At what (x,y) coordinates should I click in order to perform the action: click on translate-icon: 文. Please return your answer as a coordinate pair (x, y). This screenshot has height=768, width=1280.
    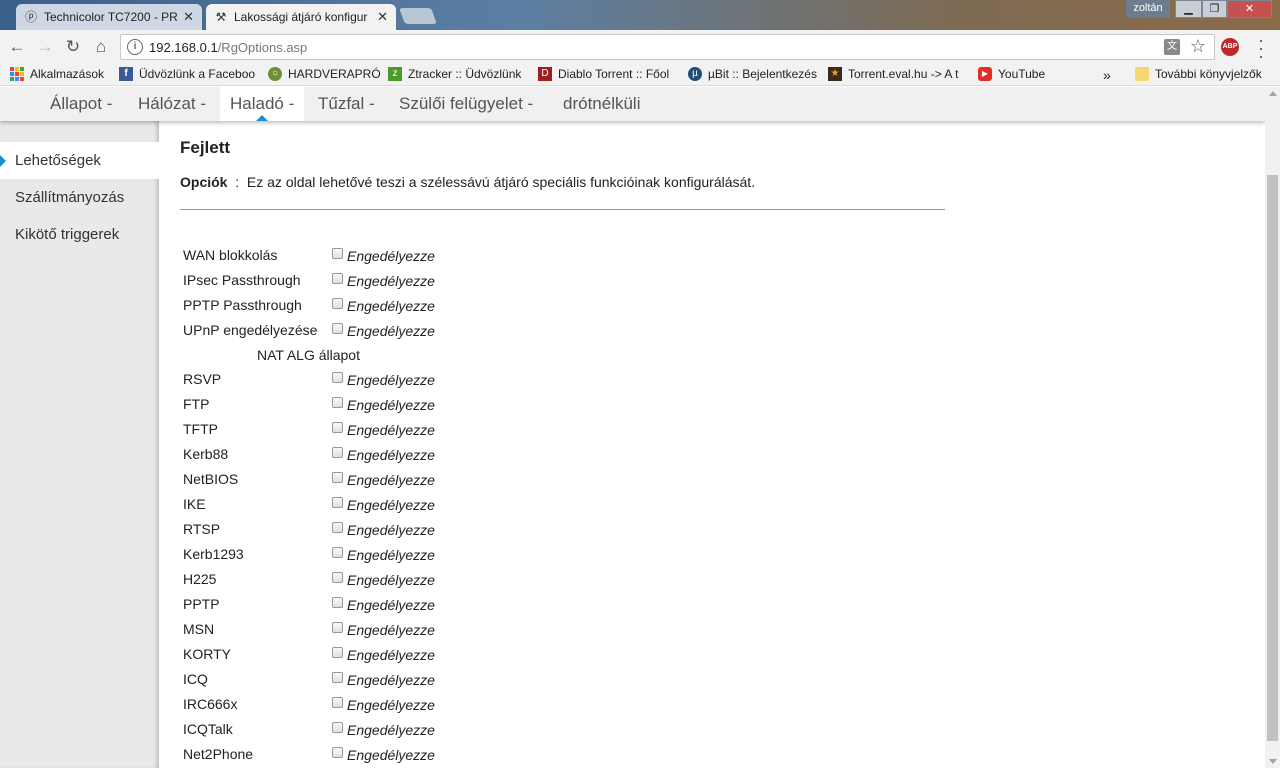
    Looking at the image, I should click on (1172, 47).